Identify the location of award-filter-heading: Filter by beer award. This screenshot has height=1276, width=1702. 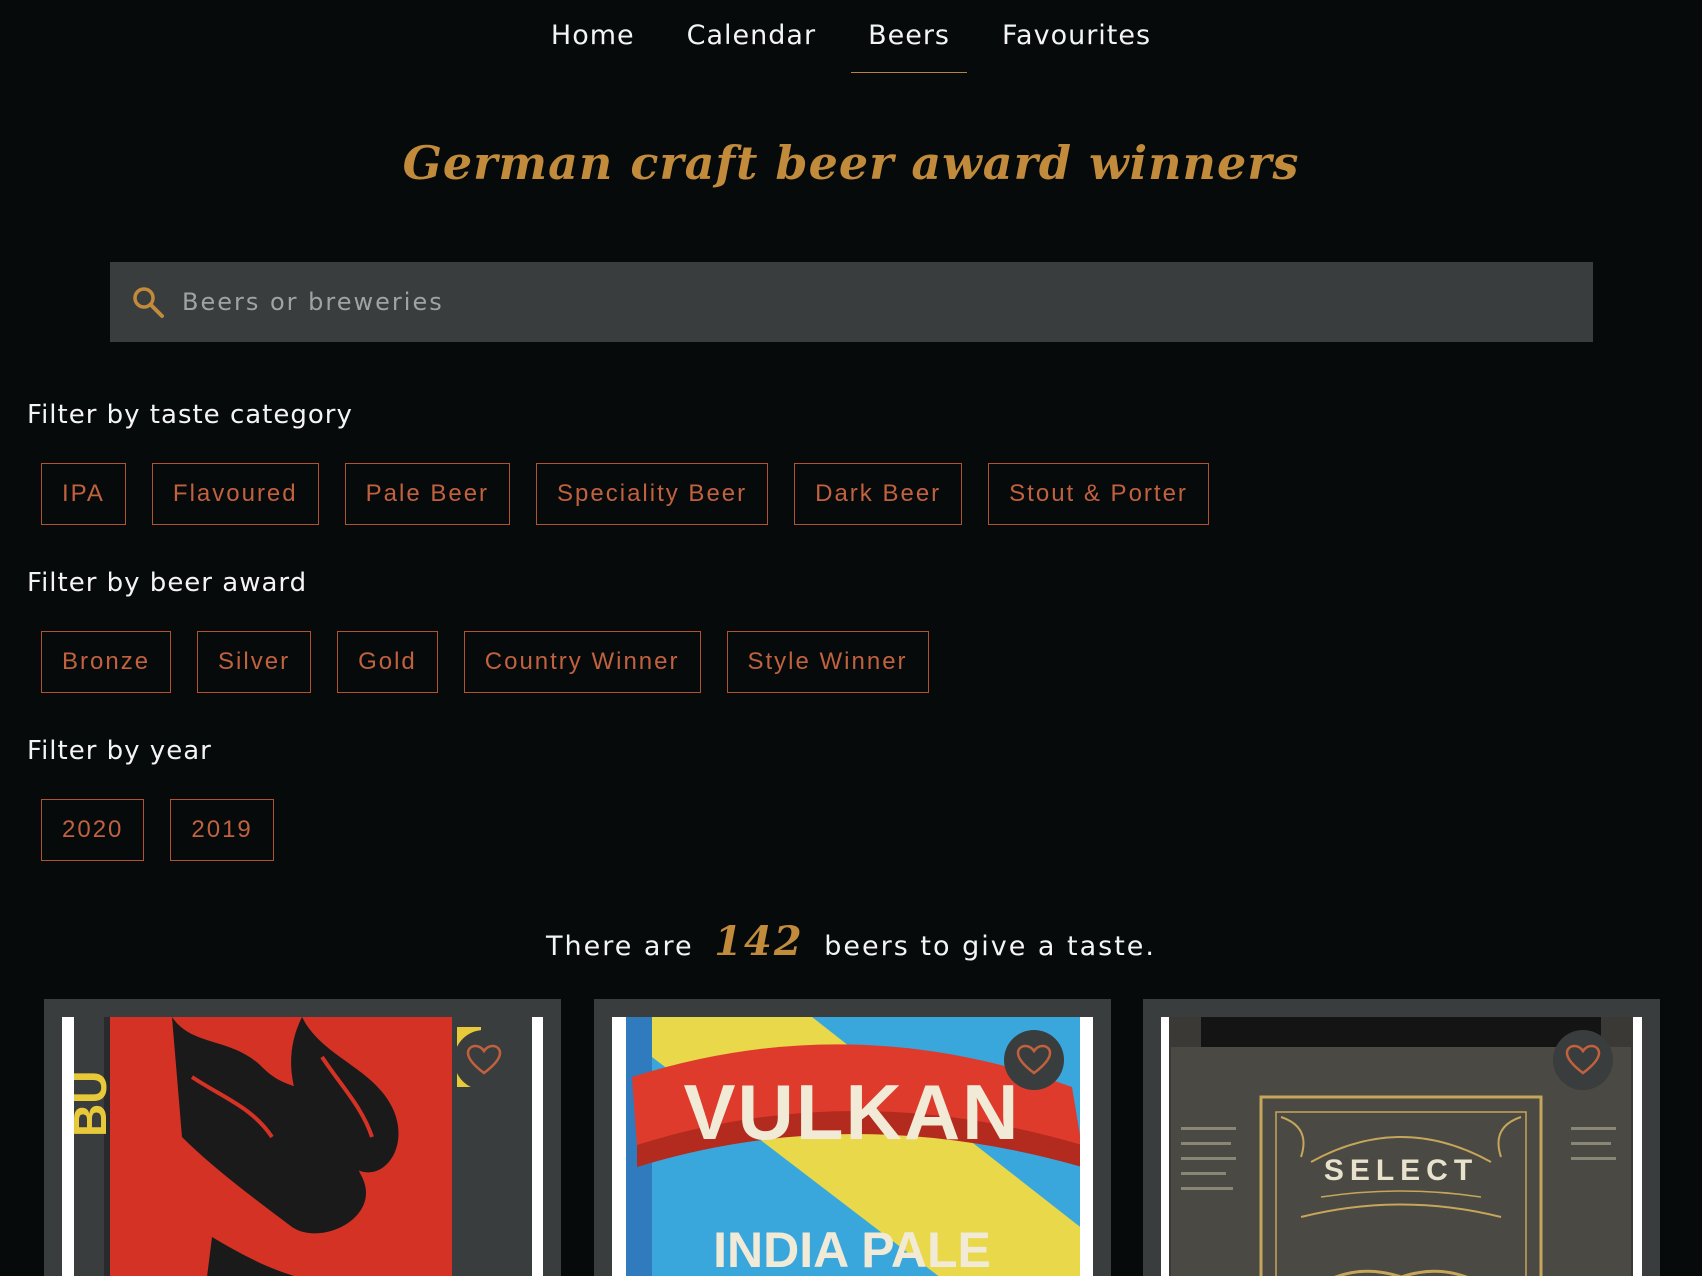
(167, 583).